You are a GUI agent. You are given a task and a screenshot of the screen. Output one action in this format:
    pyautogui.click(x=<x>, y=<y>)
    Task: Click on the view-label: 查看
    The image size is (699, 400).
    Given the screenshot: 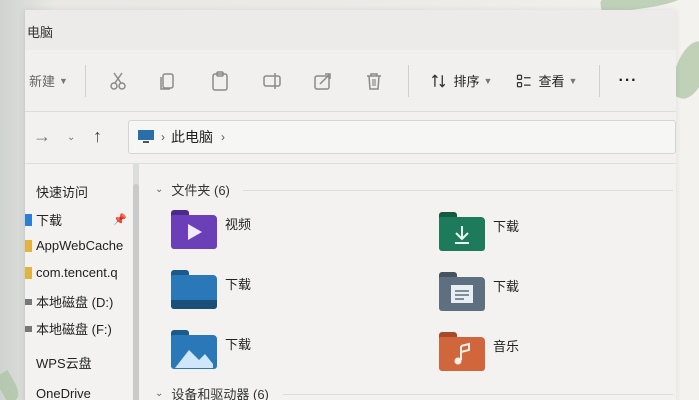 What is the action you would take?
    pyautogui.click(x=551, y=81)
    